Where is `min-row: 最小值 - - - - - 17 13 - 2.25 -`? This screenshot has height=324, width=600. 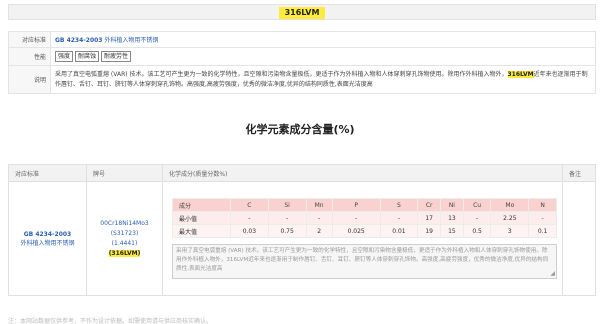
min-row: 最小值 - - - - - 17 13 - 2.25 - is located at coordinates (364, 218).